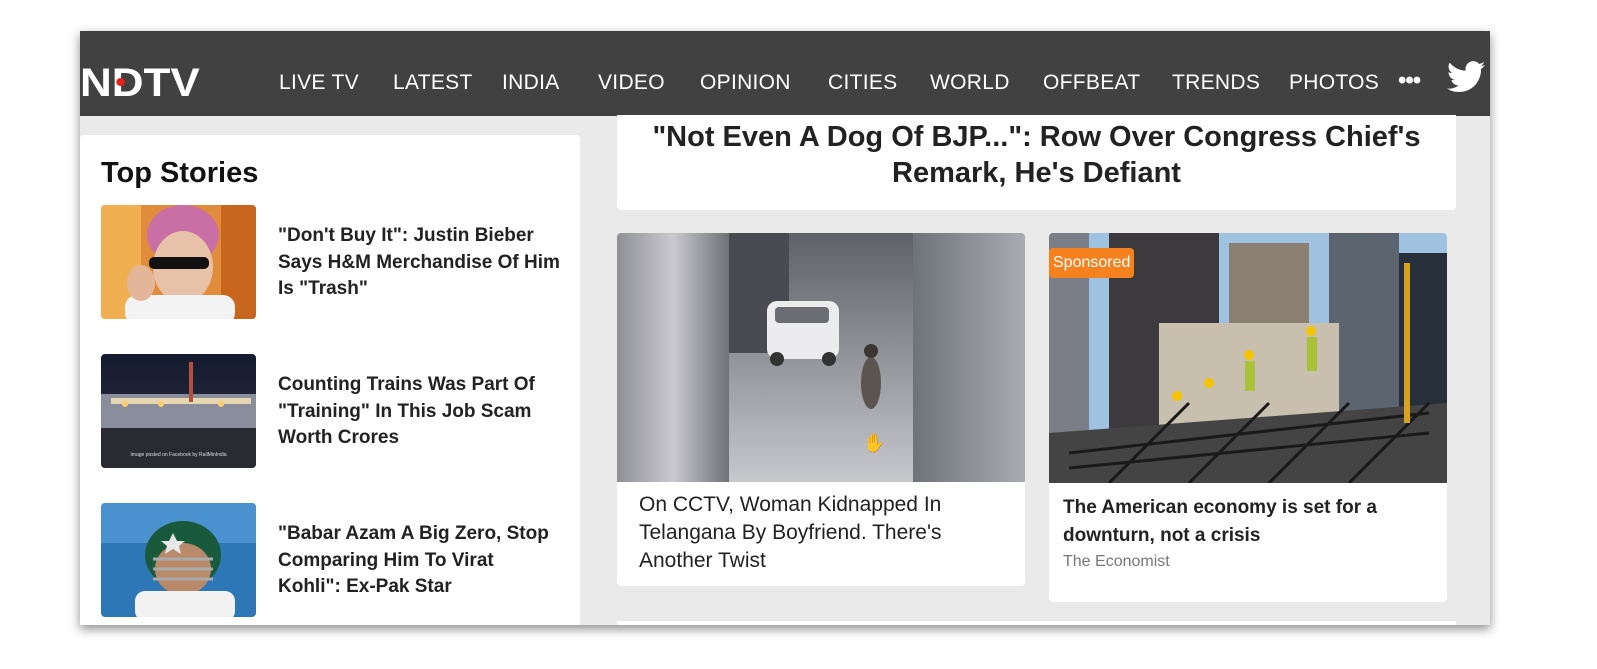 The width and height of the screenshot is (1597, 669). Describe the element at coordinates (319, 83) in the screenshot. I see `nav-live-tv: LIVE TV` at that location.